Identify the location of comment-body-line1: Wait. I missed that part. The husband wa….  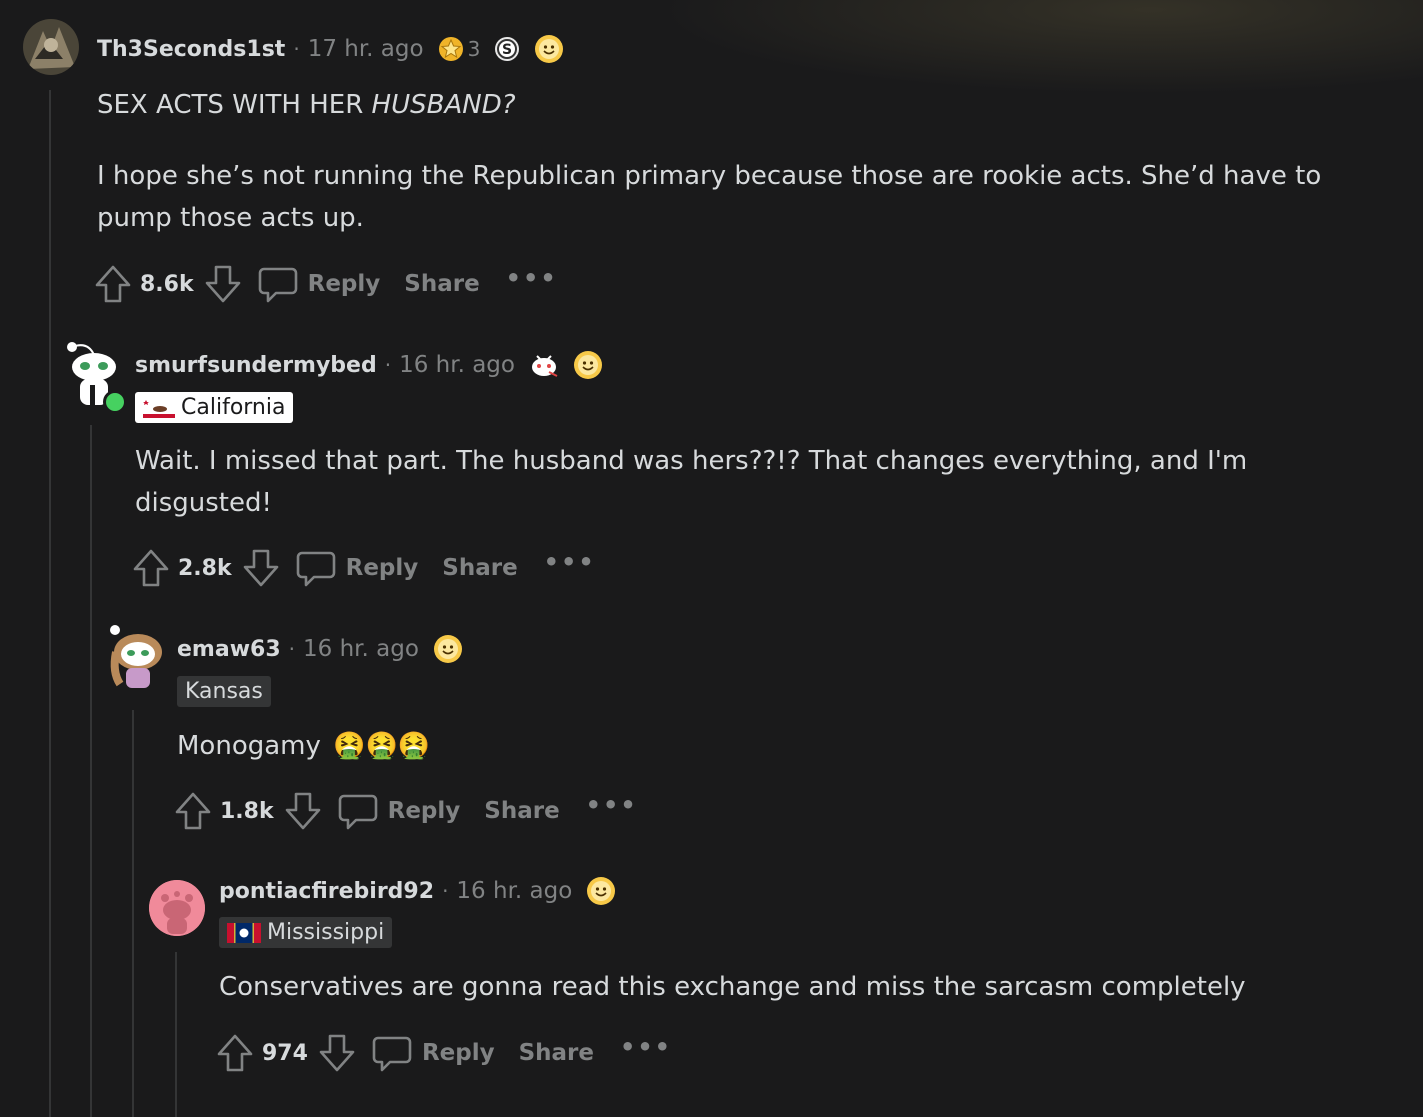
(691, 461).